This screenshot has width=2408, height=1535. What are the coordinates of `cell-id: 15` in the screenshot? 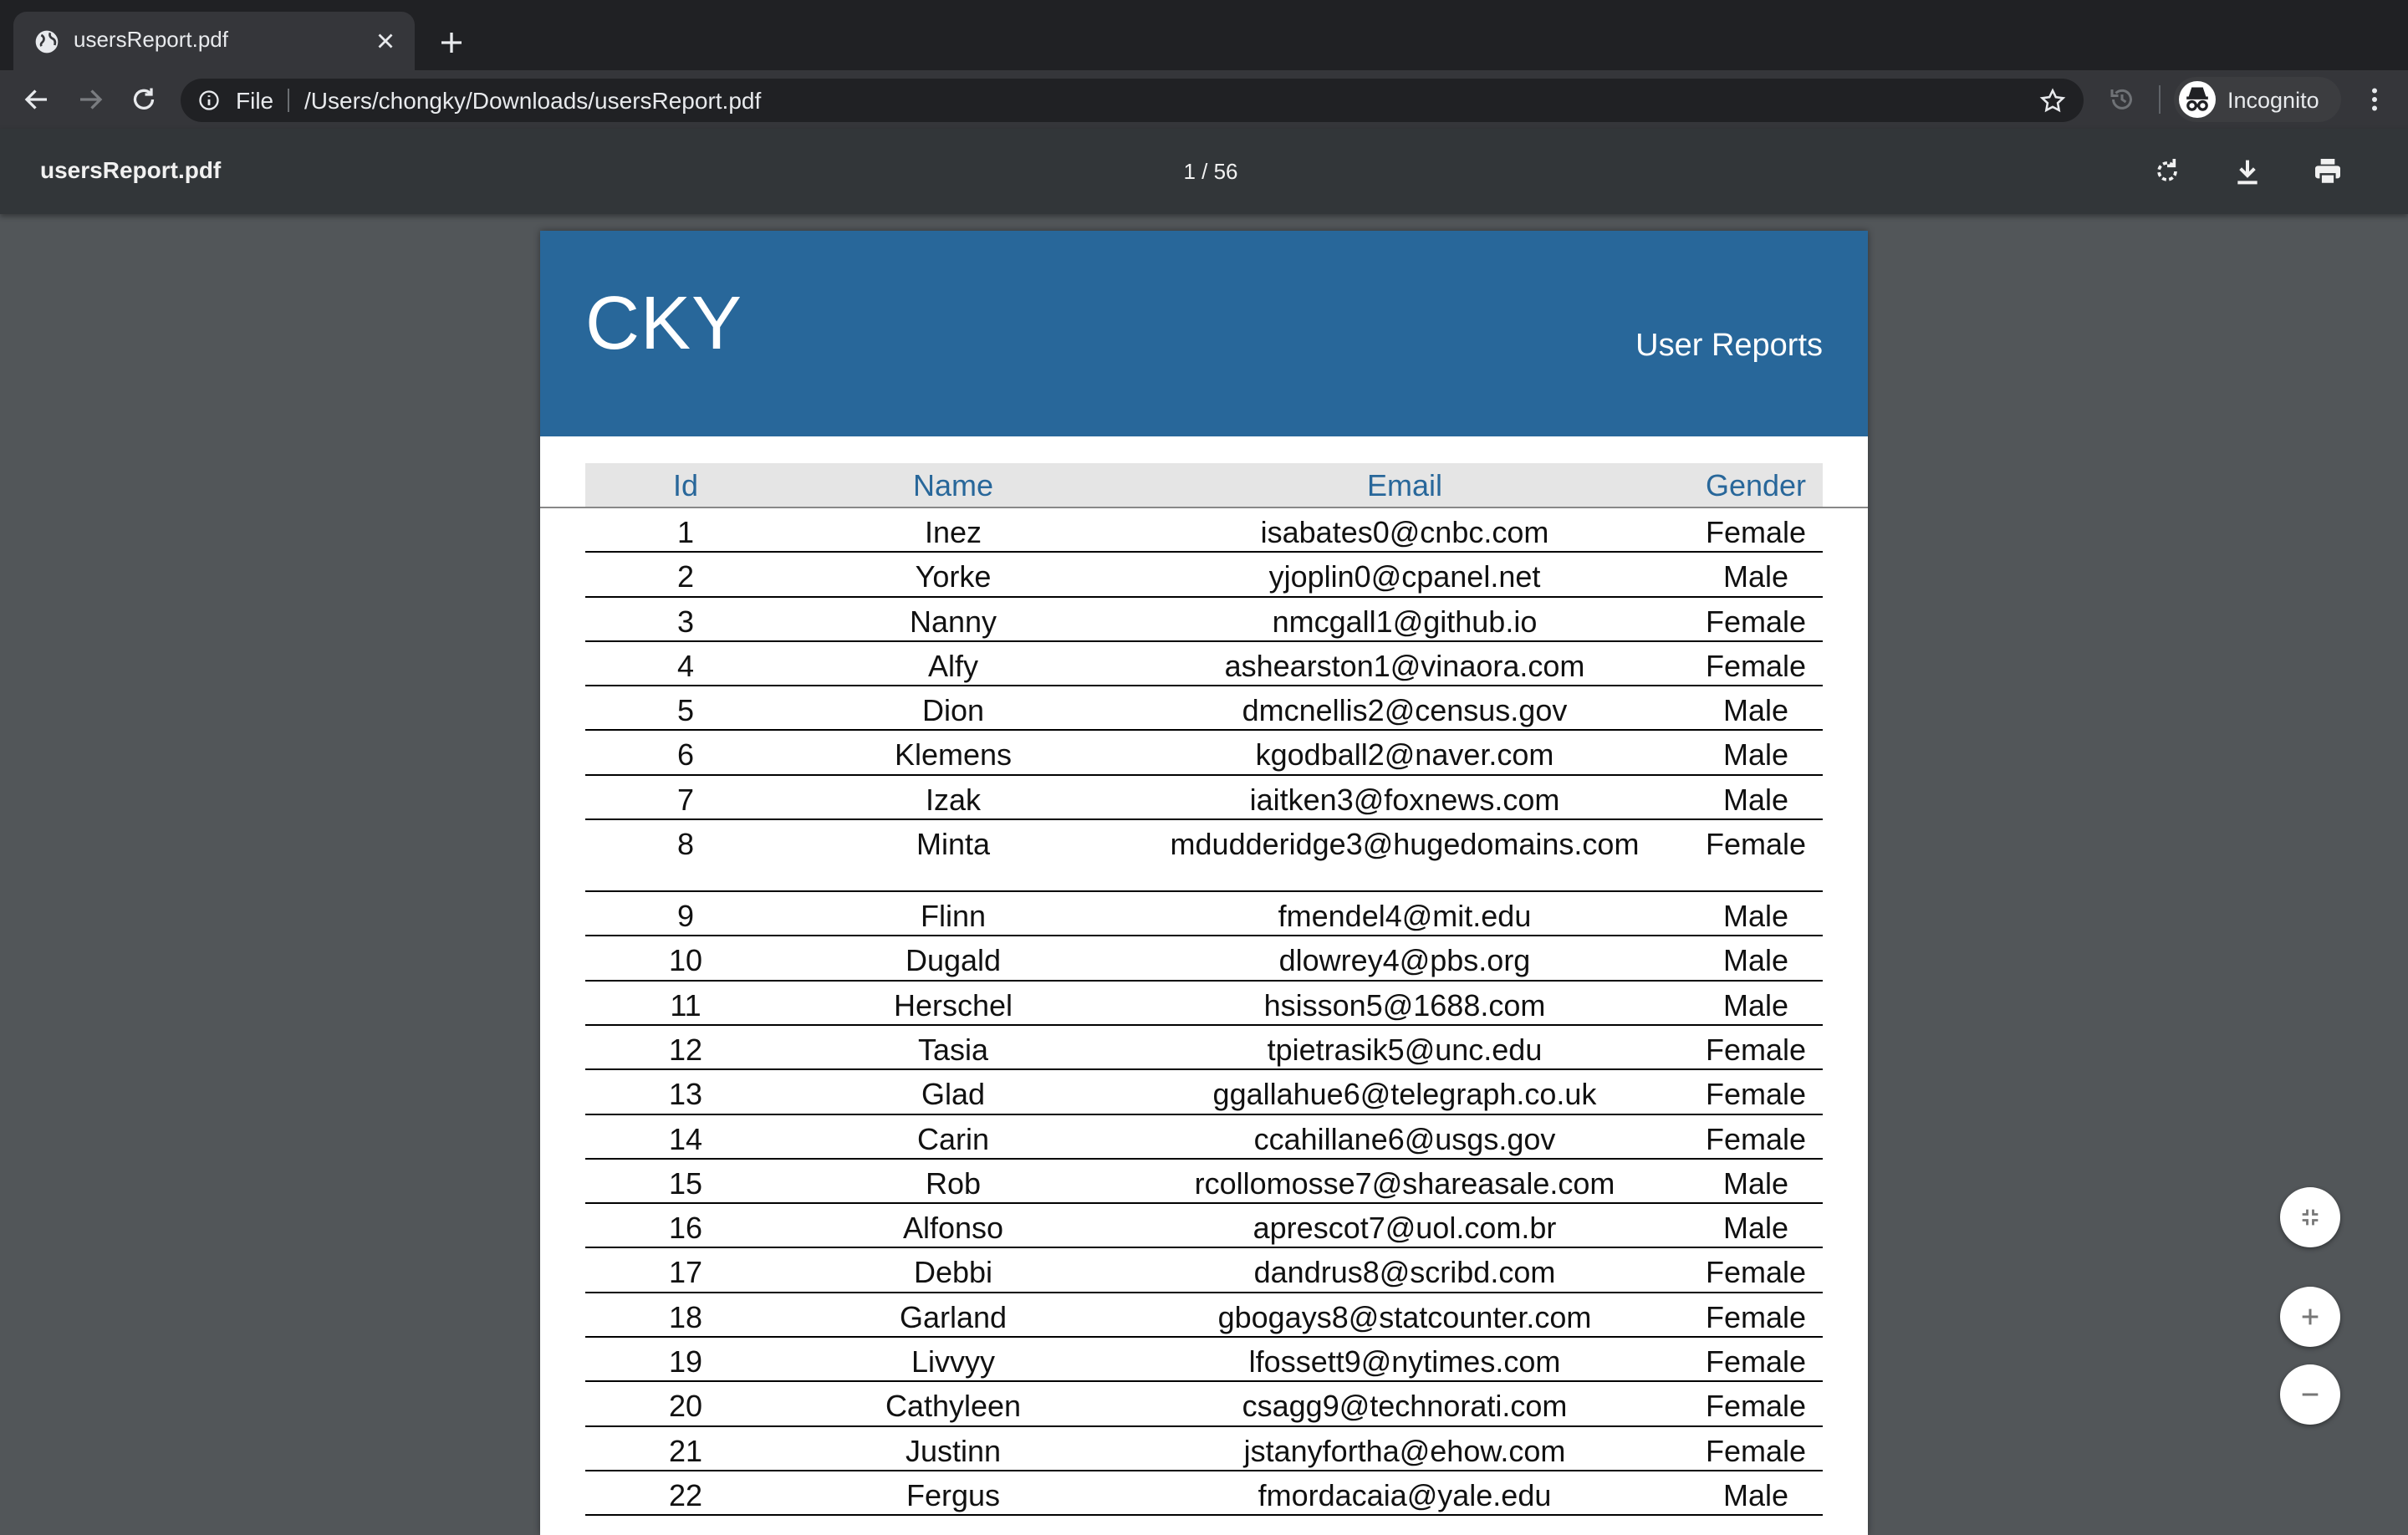 It's located at (685, 1183).